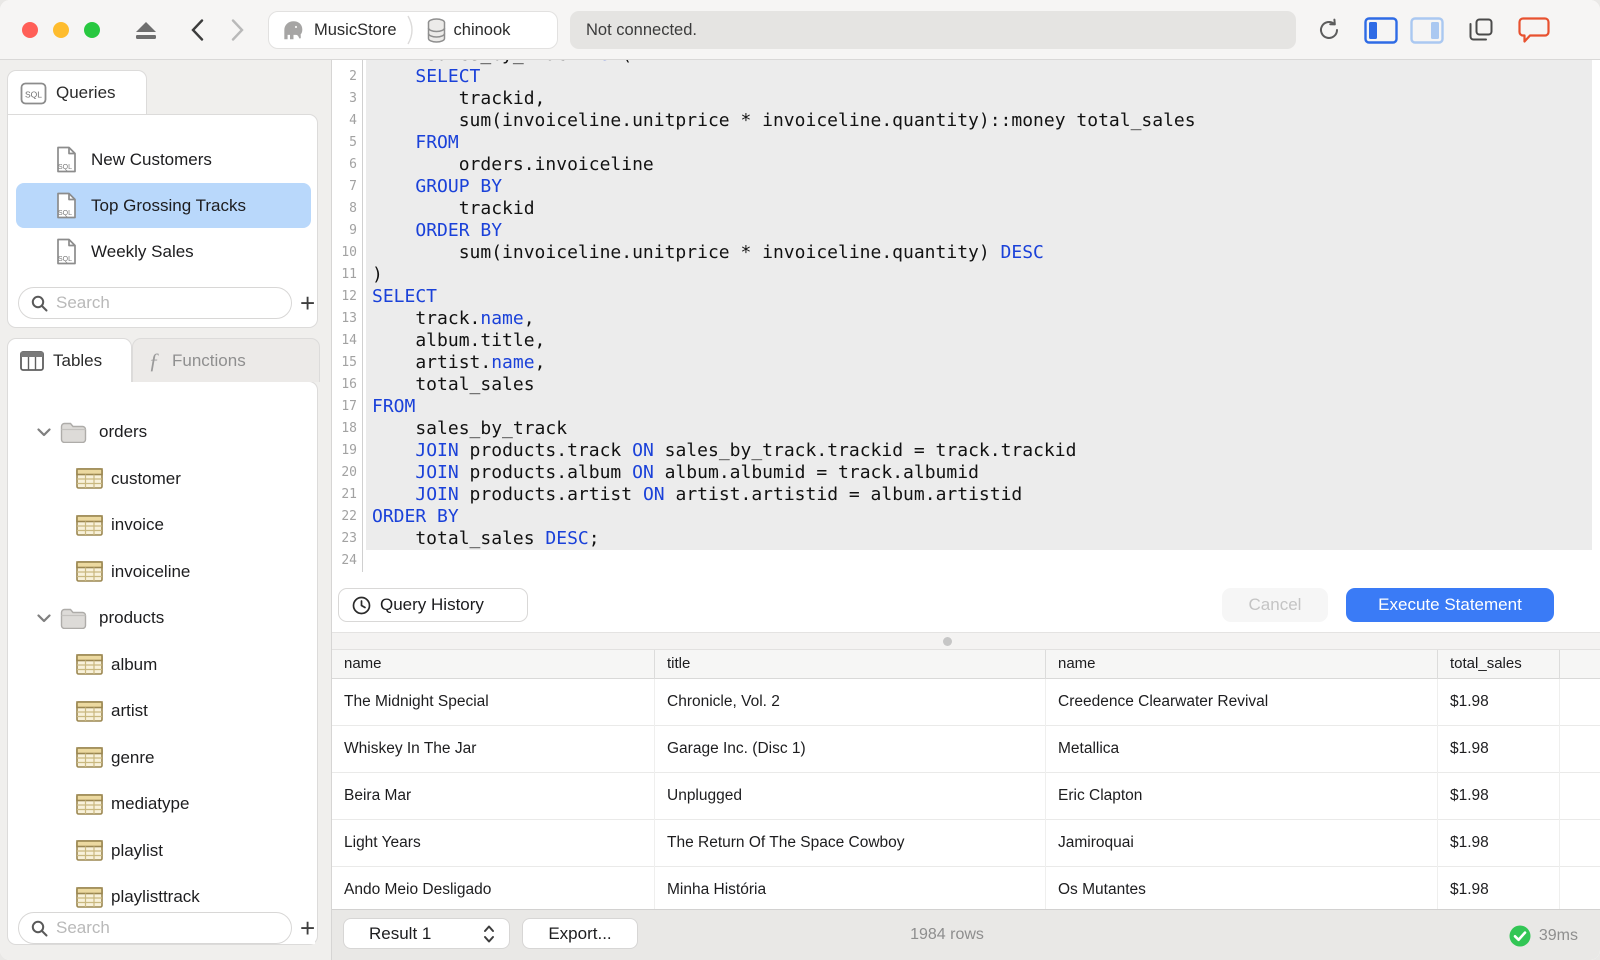 The height and width of the screenshot is (960, 1600). I want to click on results-column-header: title, so click(850, 664).